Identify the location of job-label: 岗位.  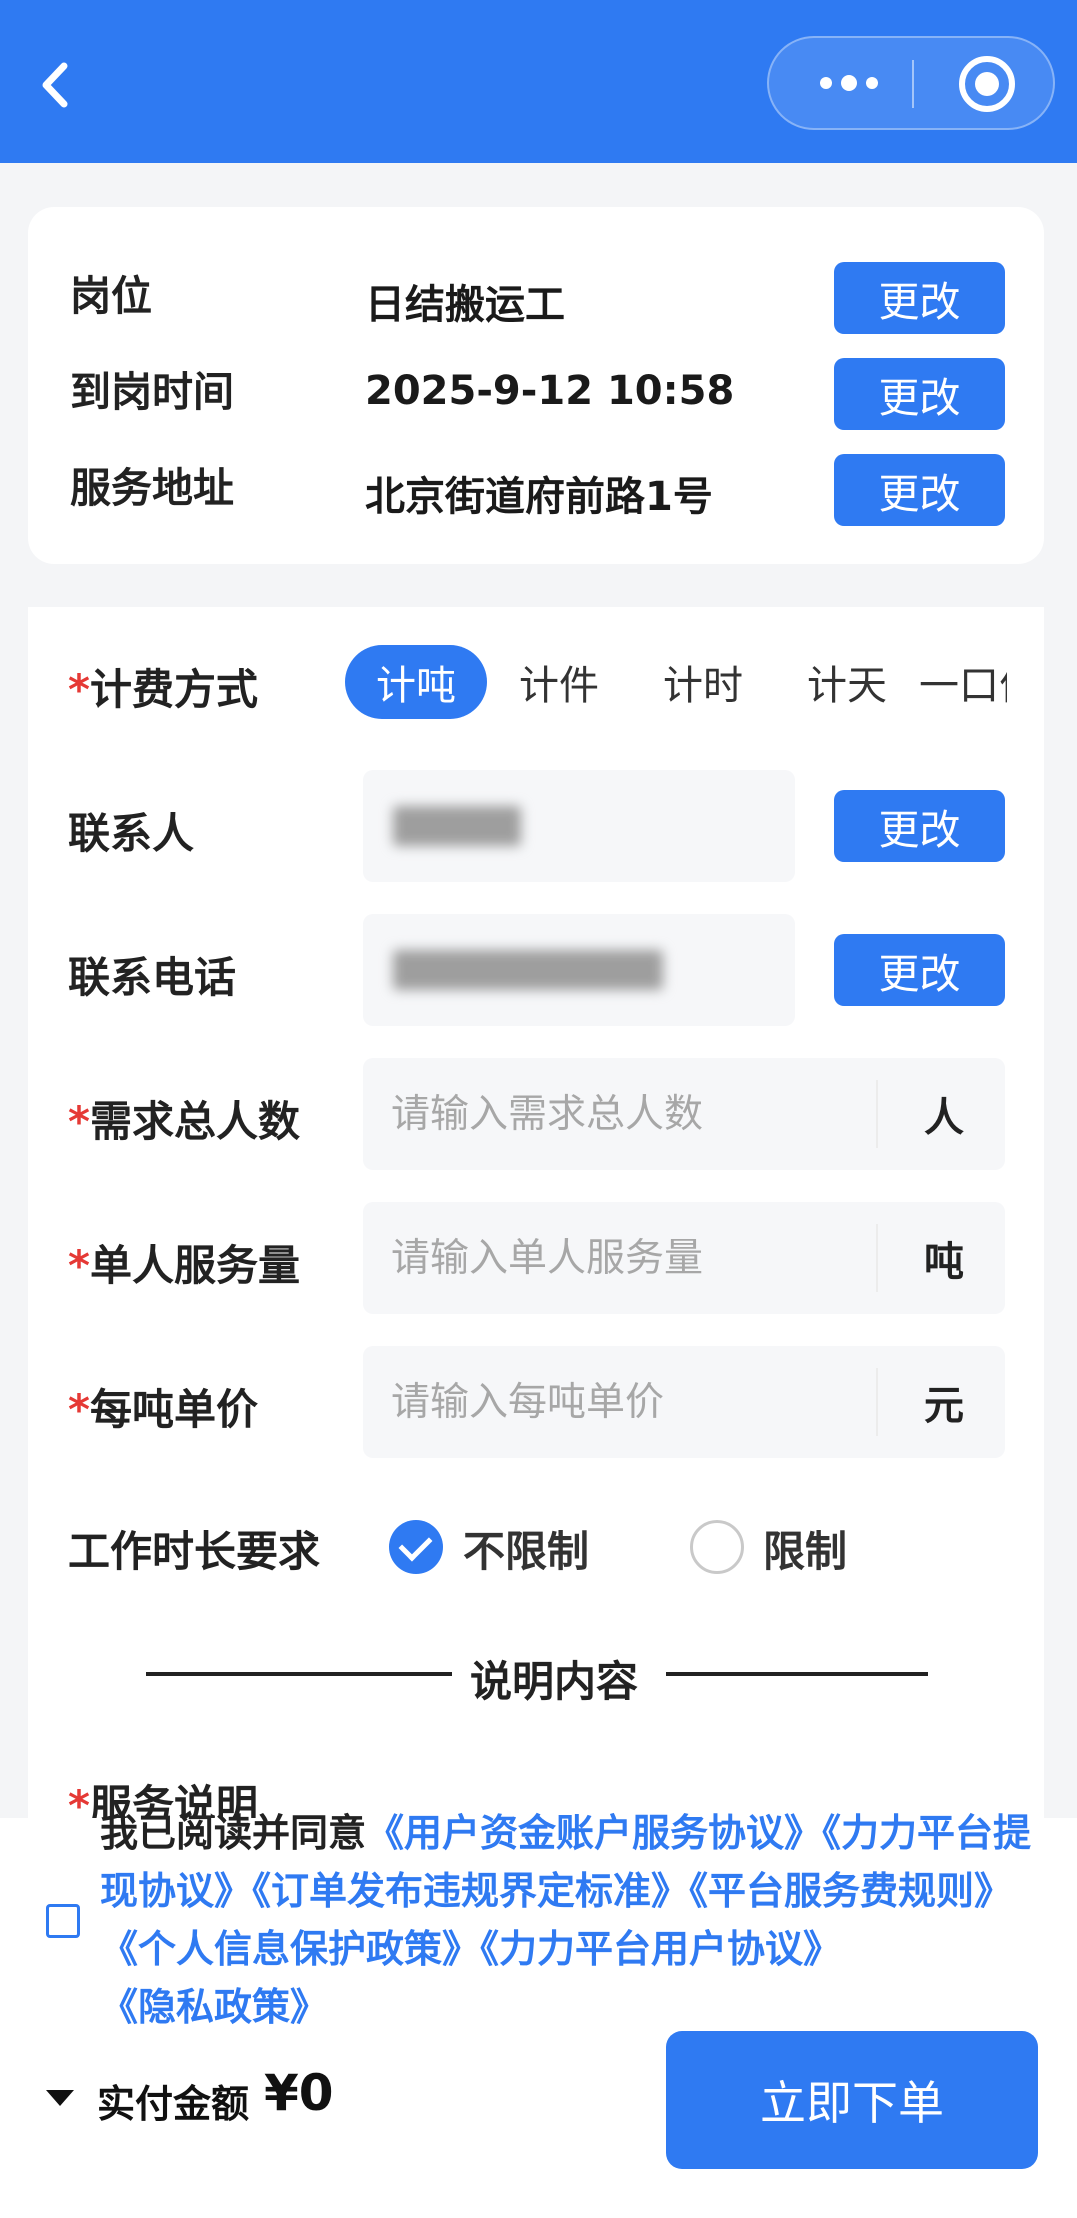
(111, 296).